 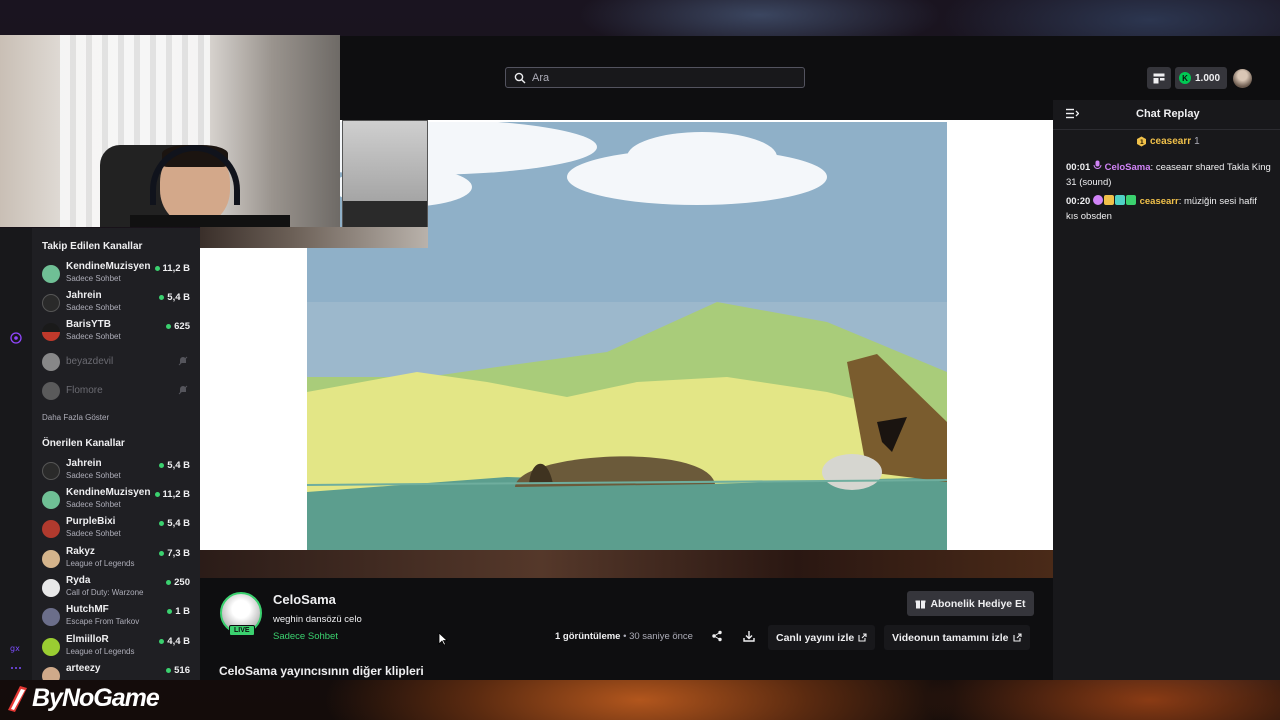 I want to click on search-box, so click(x=655, y=77).